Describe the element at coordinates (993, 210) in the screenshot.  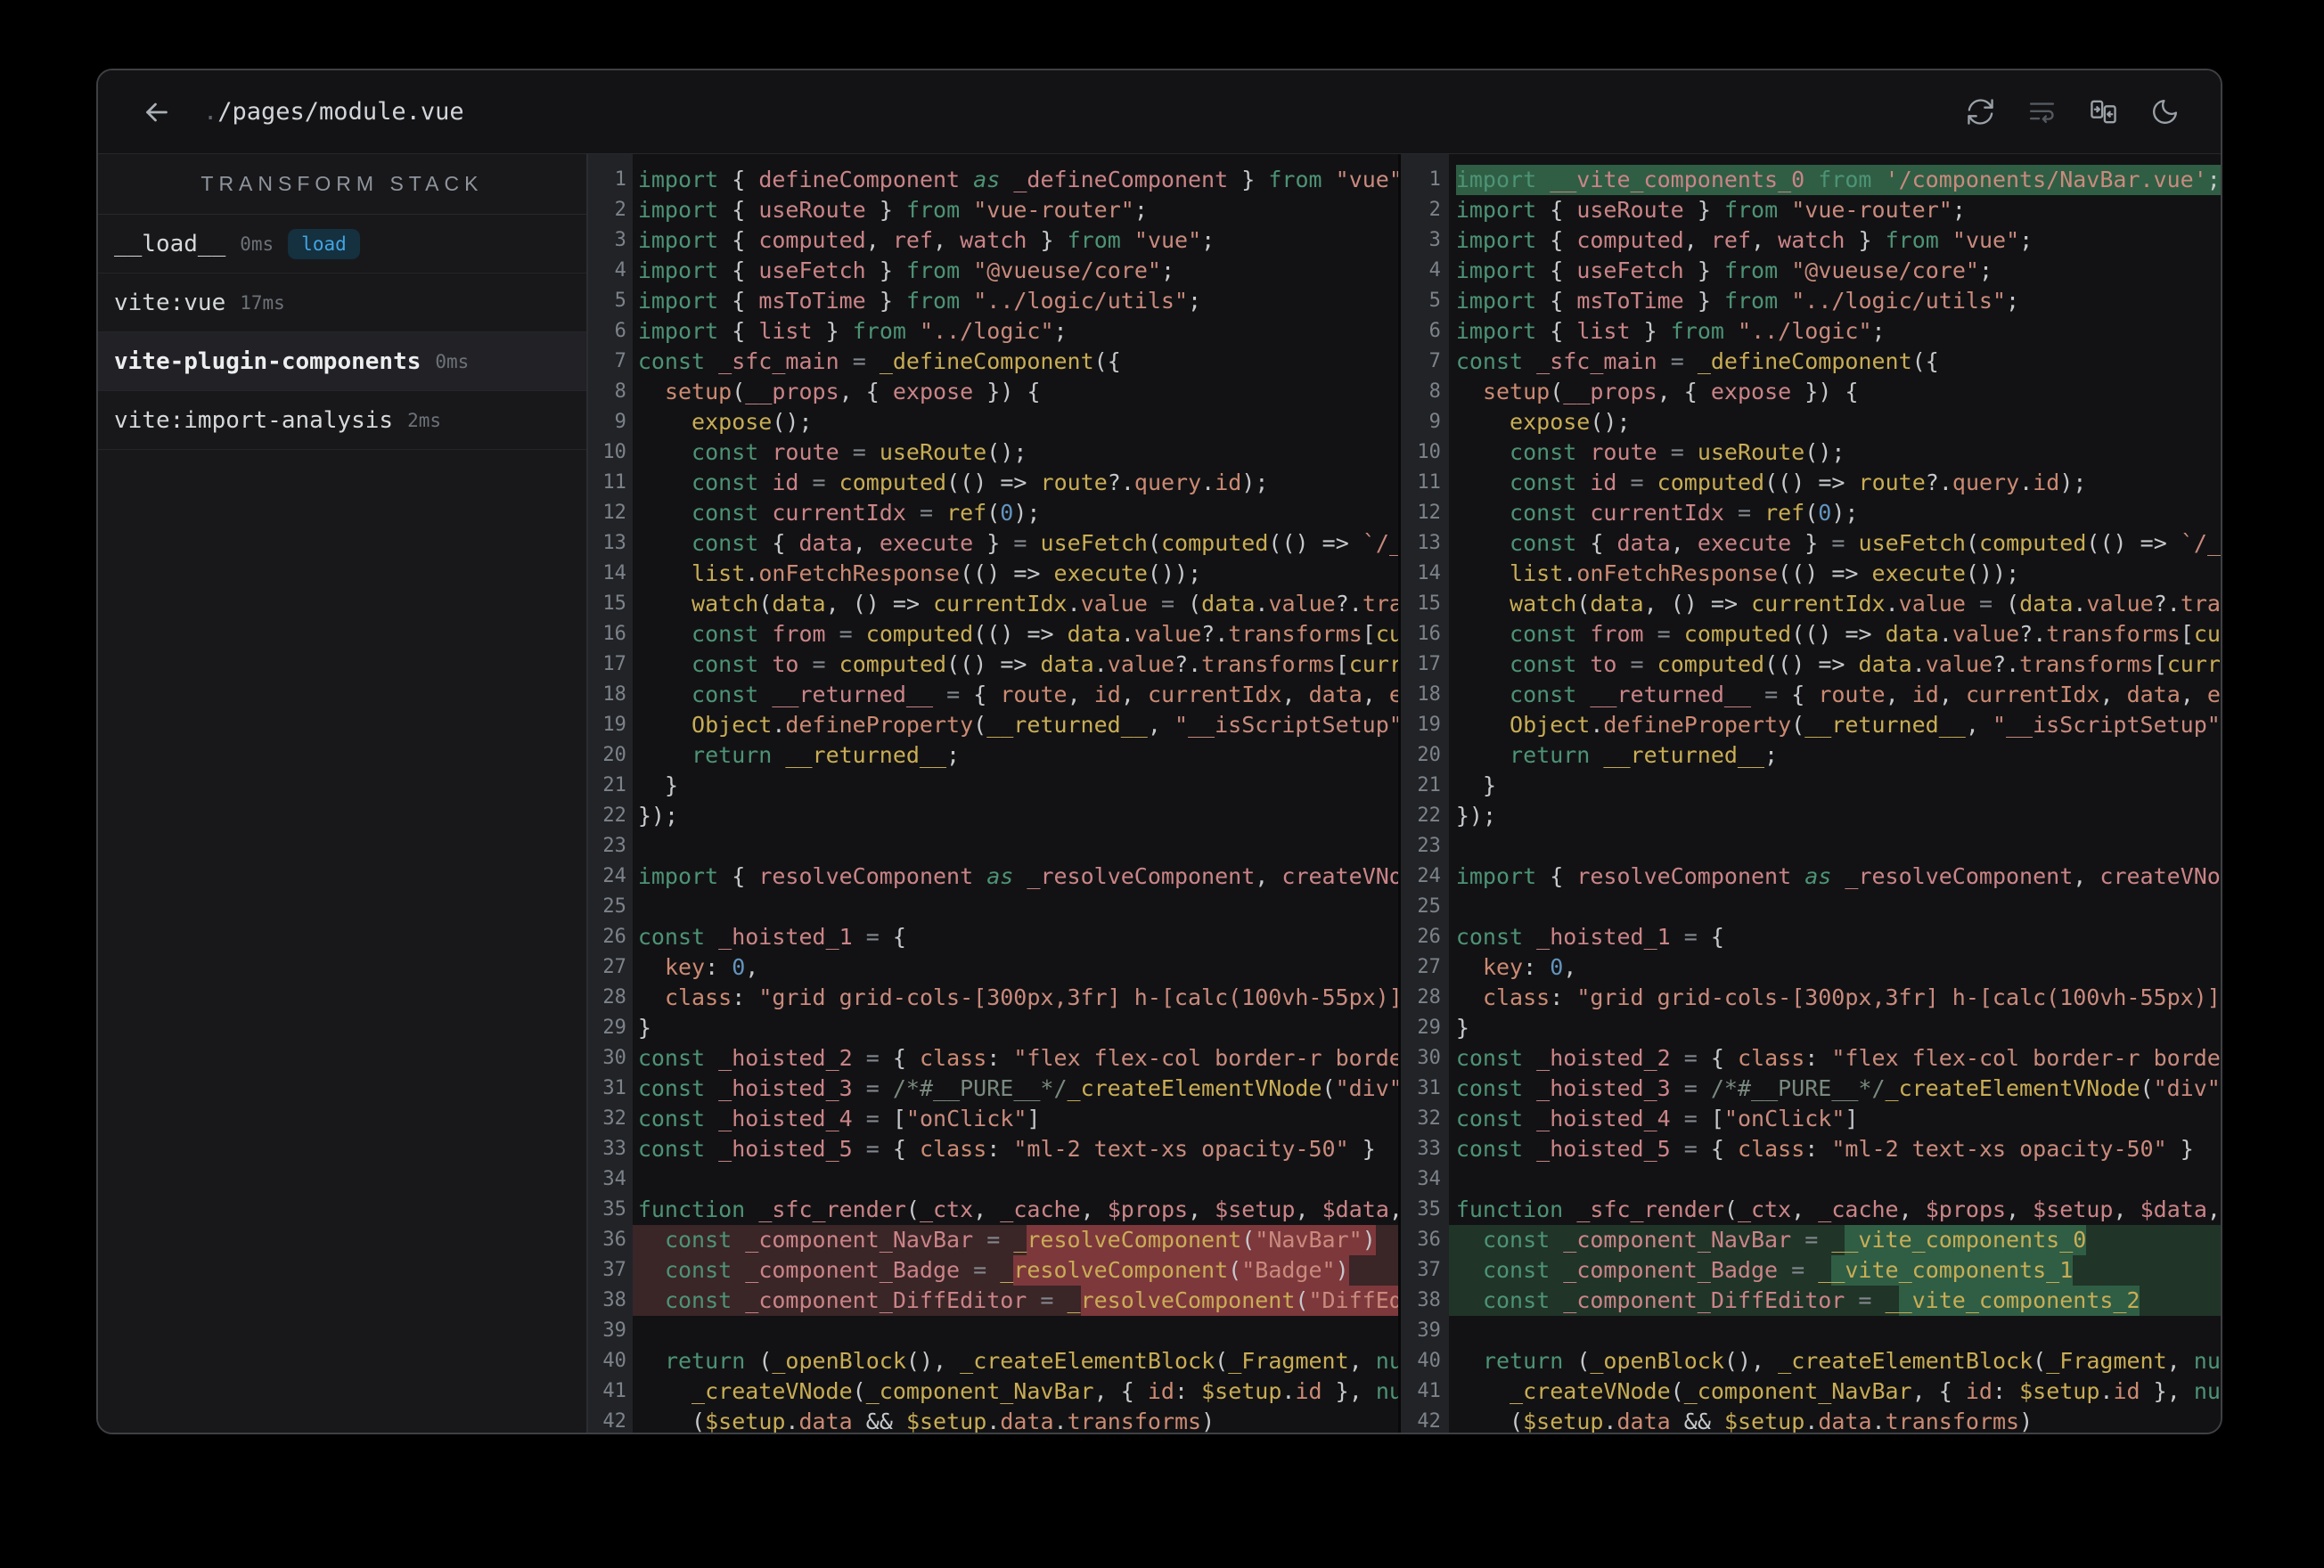
I see `code-line: 2 import { useRoute } from "vue-router";` at that location.